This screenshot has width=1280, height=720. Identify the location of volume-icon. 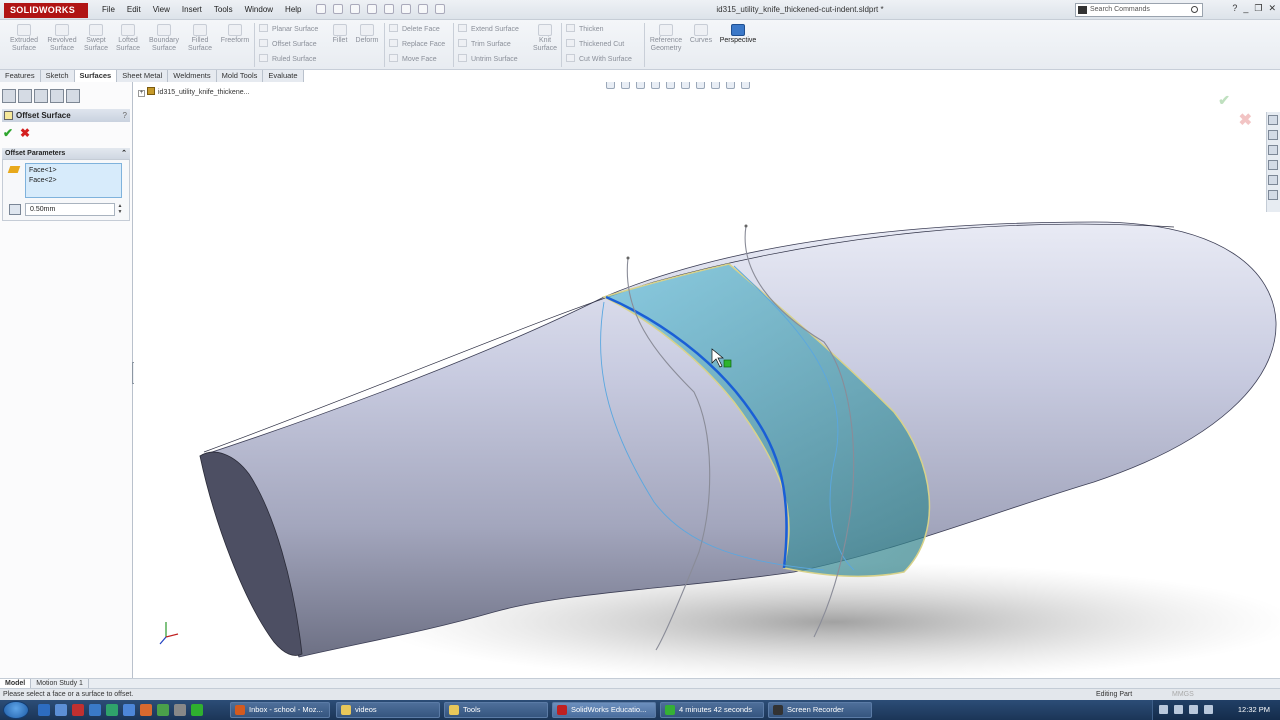
(1193, 709).